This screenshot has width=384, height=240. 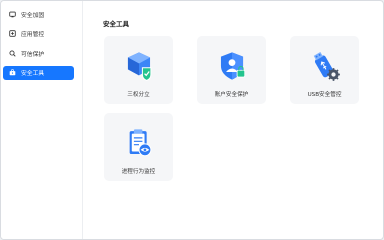 I want to click on sidebar-item-hardening: 安全加固, so click(x=38, y=14).